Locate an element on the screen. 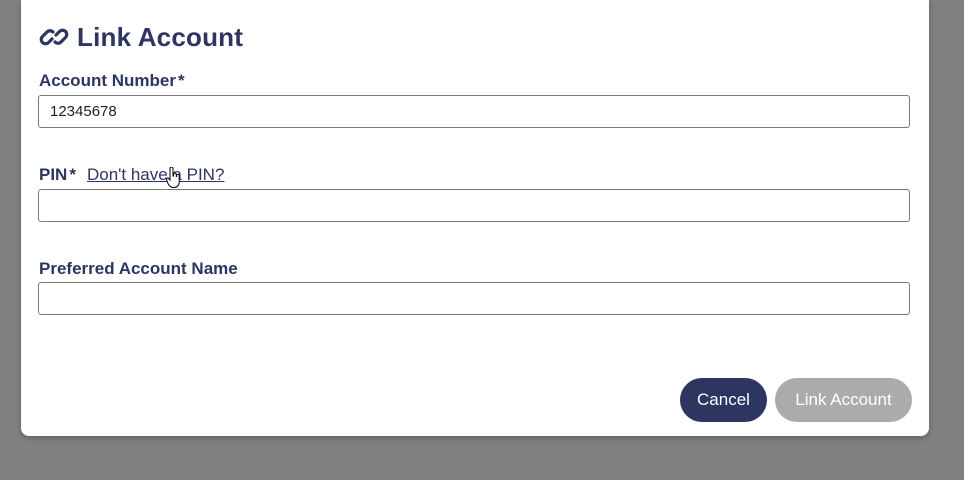 Image resolution: width=964 pixels, height=480 pixels. account-number-label-text: Account Number is located at coordinates (107, 80).